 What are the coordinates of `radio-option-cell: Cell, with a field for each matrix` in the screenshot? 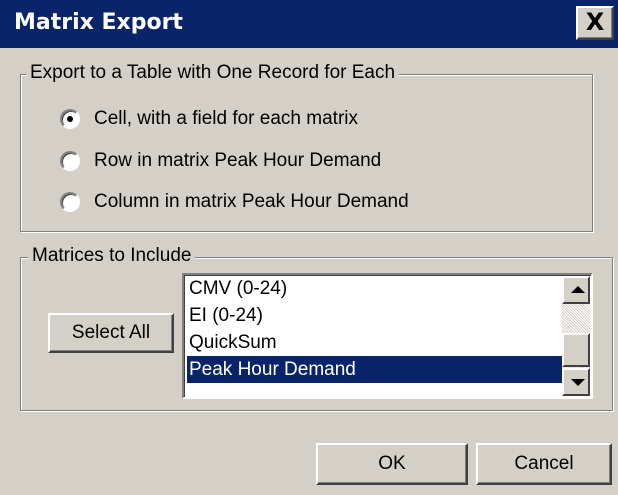 It's located at (209, 119).